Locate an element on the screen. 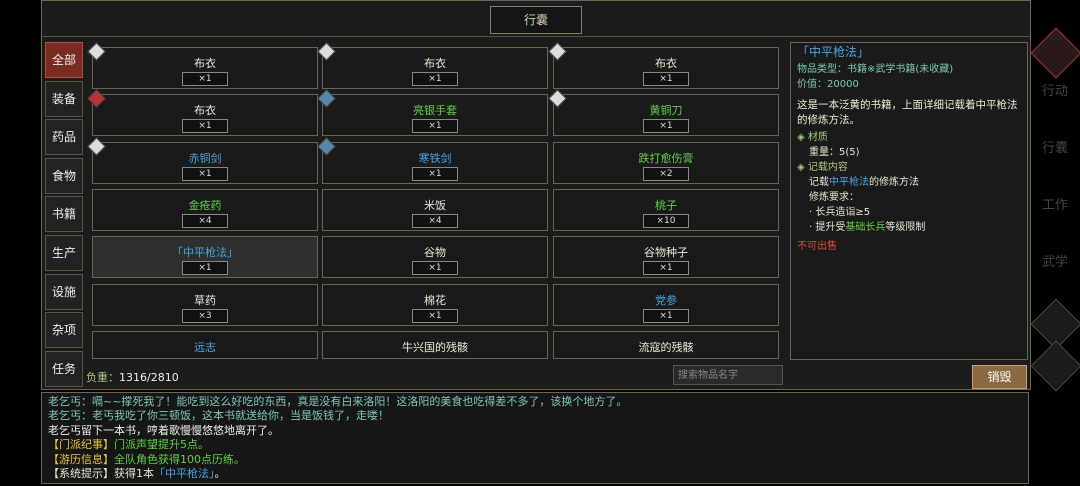 This screenshot has width=1080, height=486. inventory-slot: 党参 ×1 is located at coordinates (666, 304).